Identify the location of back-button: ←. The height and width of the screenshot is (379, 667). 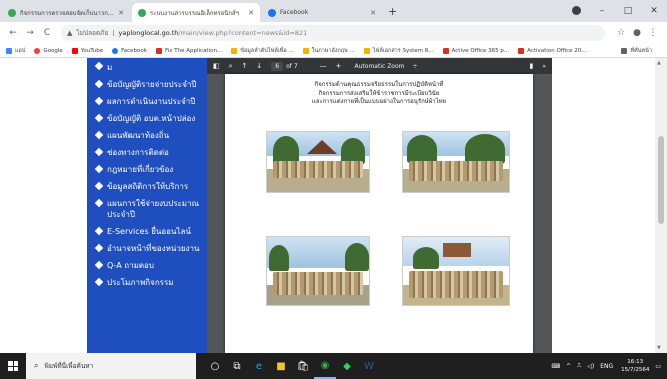
(13, 33).